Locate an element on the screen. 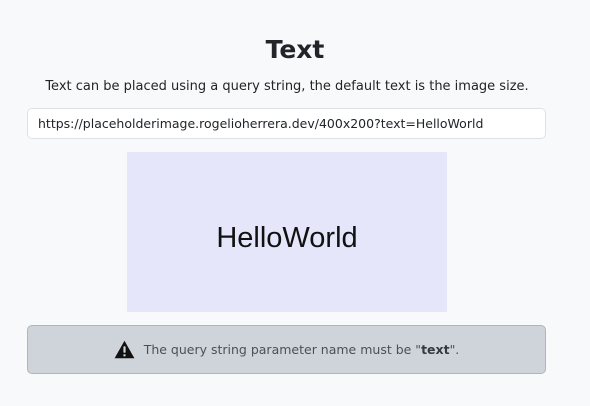 This screenshot has height=406, width=590. preview-text: HelloWorld is located at coordinates (287, 238).